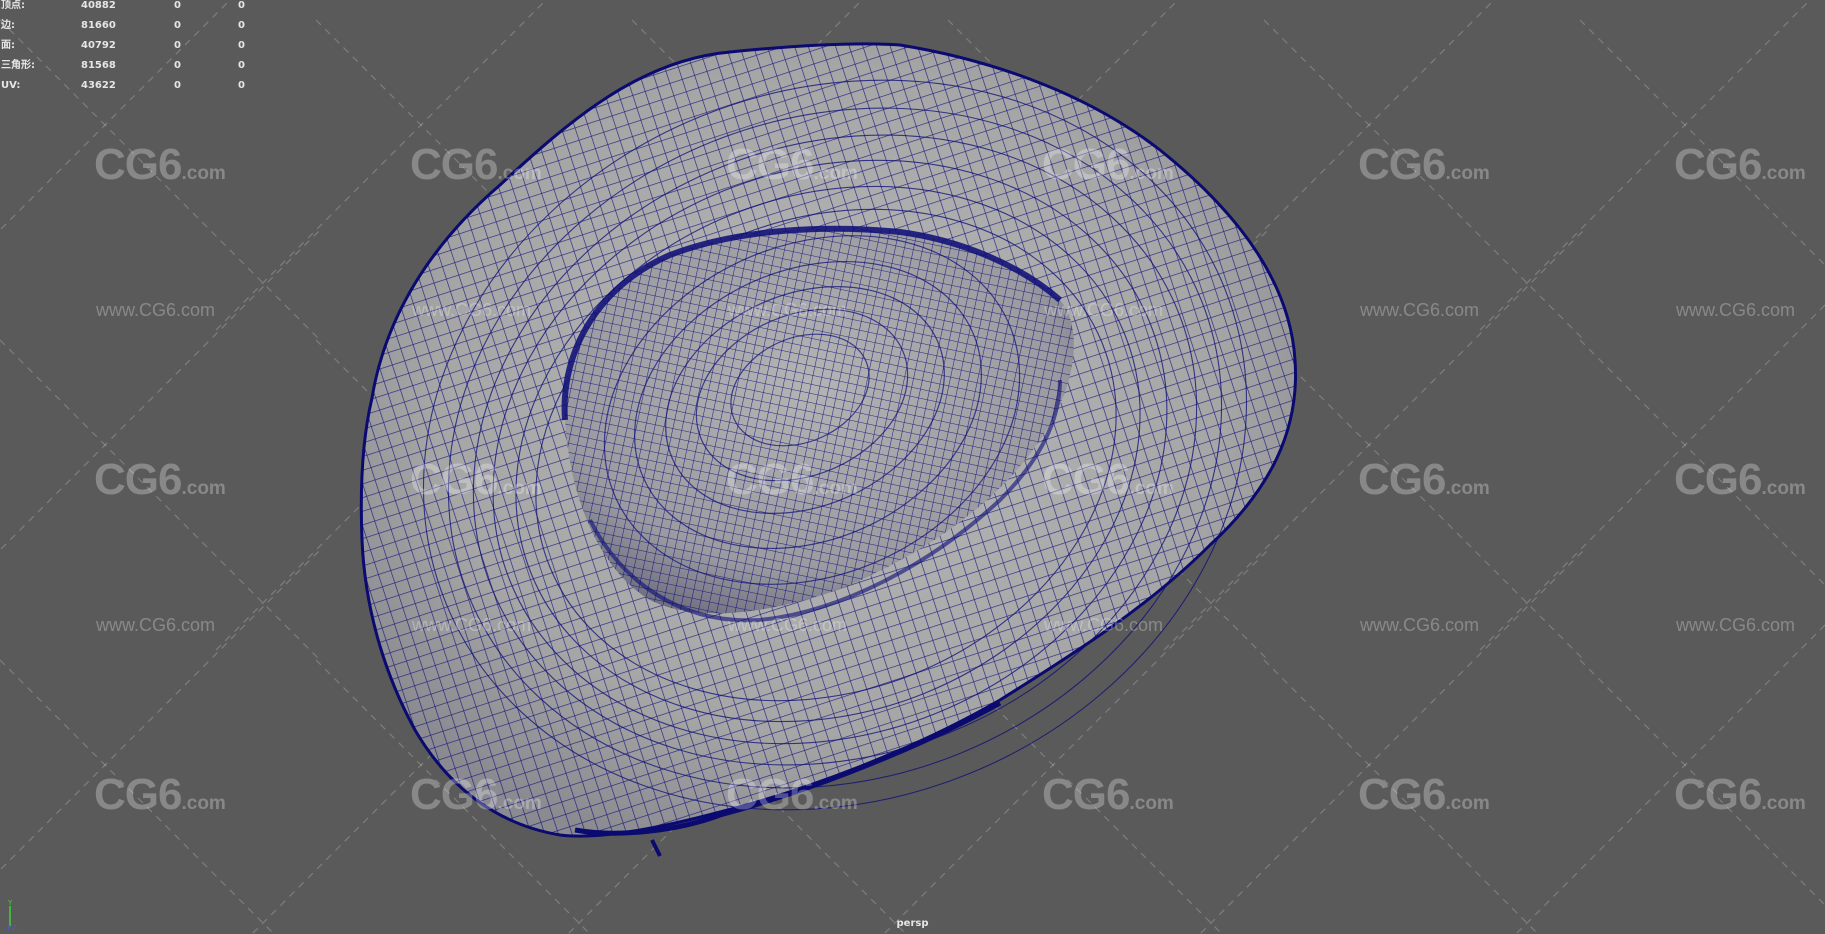  I want to click on hud-total: 43622, so click(98, 85).